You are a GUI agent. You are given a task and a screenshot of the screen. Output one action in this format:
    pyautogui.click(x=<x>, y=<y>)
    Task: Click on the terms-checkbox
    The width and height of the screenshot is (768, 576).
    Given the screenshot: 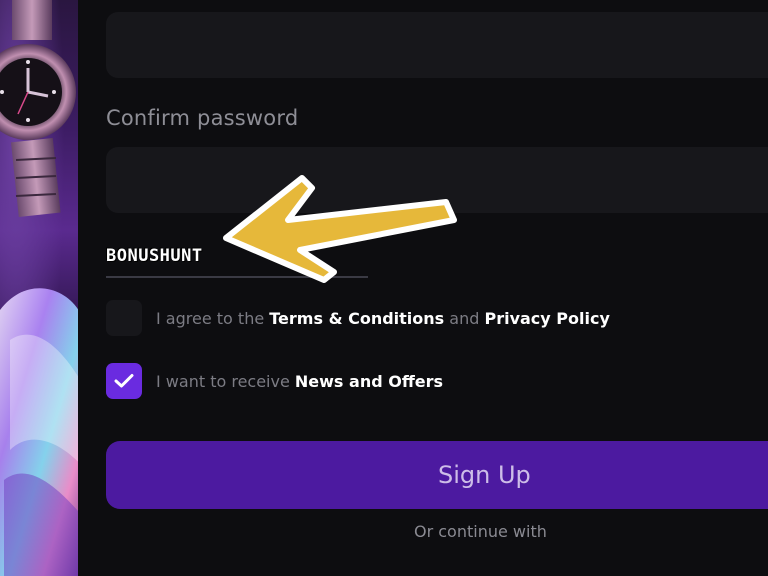 What is the action you would take?
    pyautogui.click(x=124, y=318)
    